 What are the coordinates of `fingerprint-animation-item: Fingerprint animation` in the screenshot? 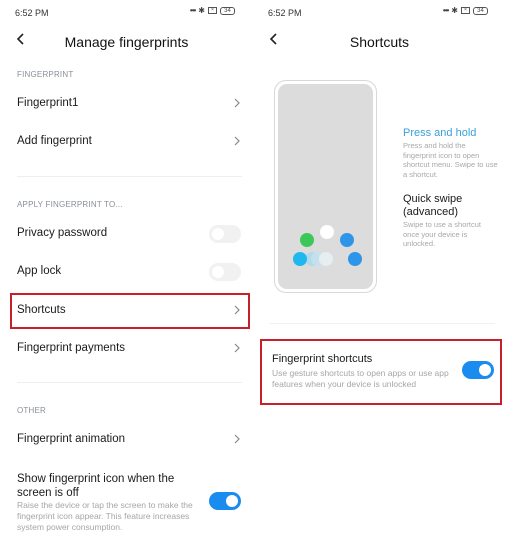 It's located at (130, 440).